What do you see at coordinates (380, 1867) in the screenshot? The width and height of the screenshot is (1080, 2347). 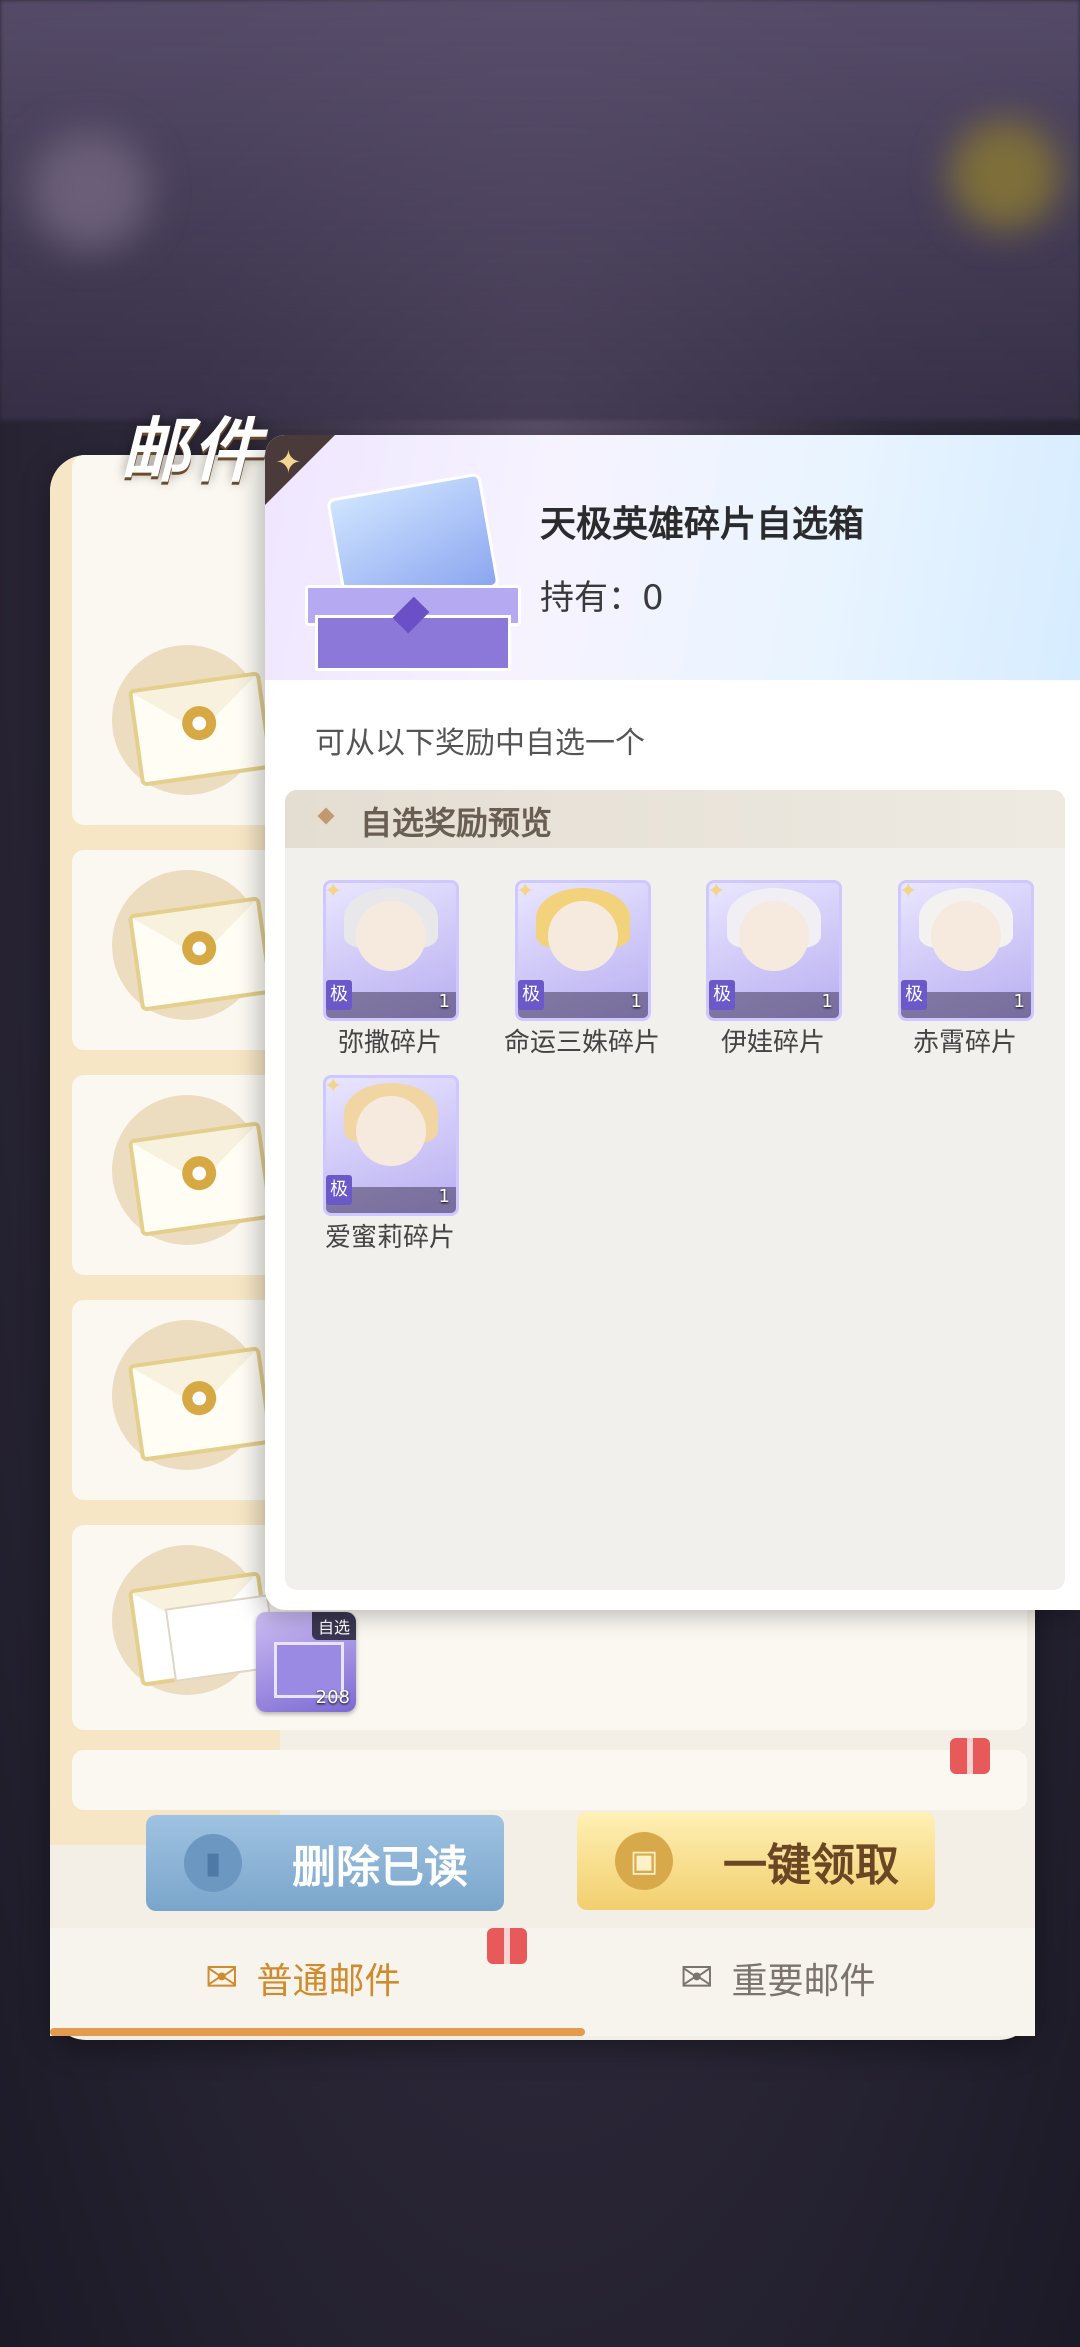 I see `delete-read-label: 删除已读` at bounding box center [380, 1867].